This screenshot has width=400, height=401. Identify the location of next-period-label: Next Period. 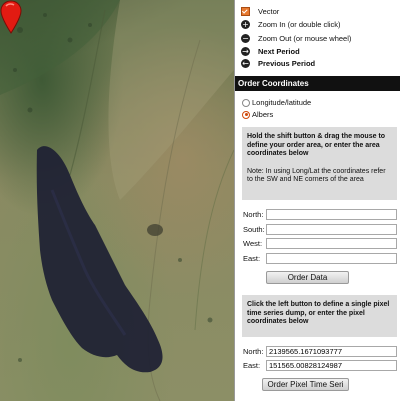
(279, 51).